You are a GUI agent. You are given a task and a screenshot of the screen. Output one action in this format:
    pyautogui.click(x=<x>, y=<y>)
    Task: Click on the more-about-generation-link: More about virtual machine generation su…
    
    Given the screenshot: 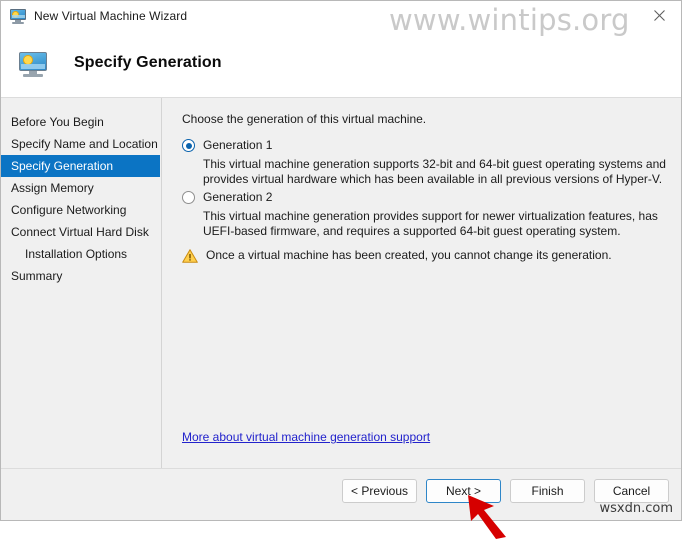 What is the action you would take?
    pyautogui.click(x=306, y=437)
    